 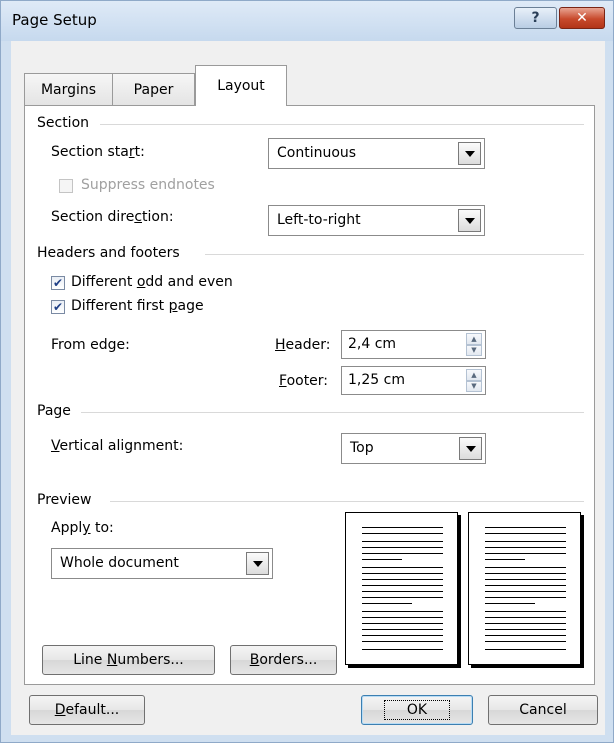 I want to click on page-group-label: Page, so click(x=54, y=411).